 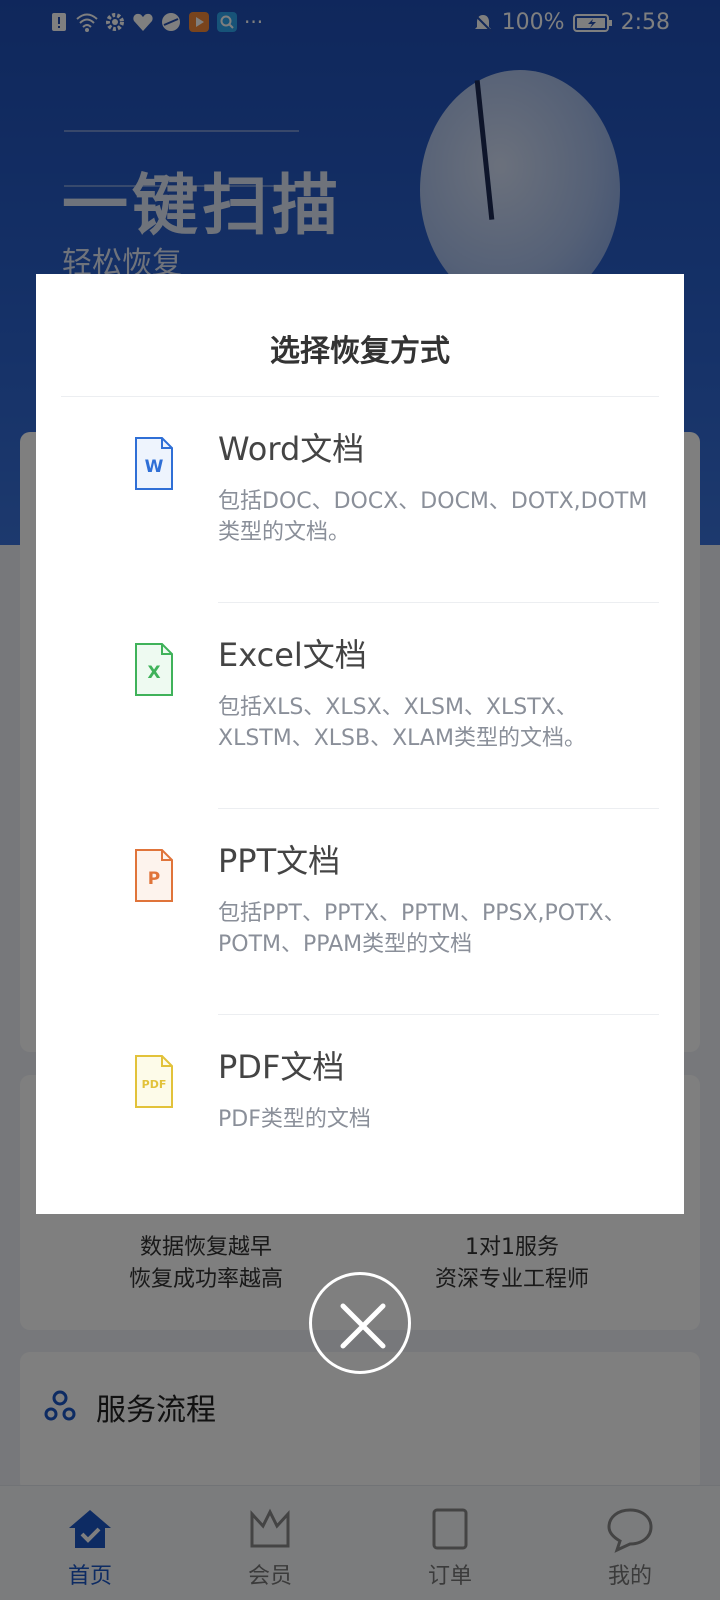 What do you see at coordinates (294, 1119) in the screenshot?
I see `option-pdf-desc: PDF类型的文档` at bounding box center [294, 1119].